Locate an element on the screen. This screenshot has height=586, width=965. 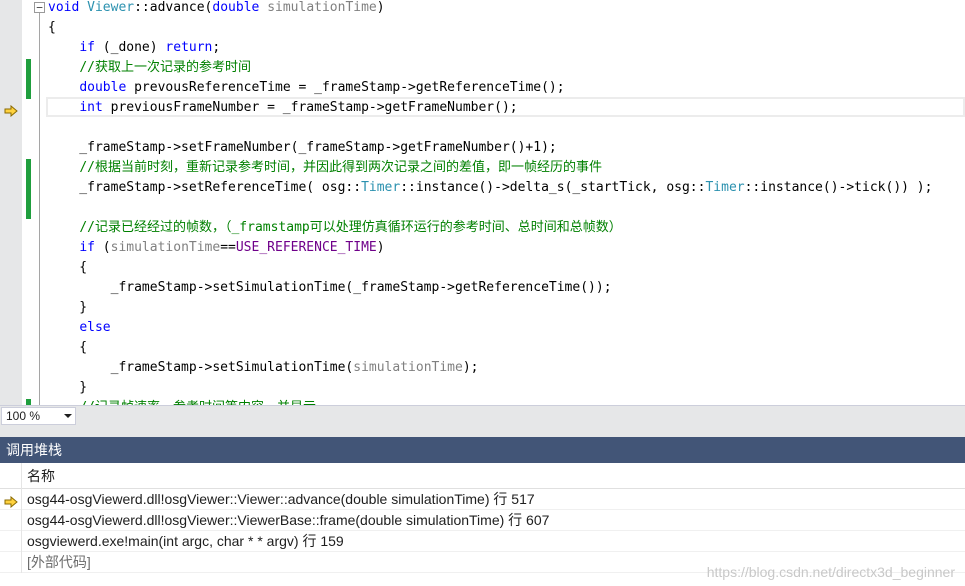
chevron-down-icon is located at coordinates (68, 416).